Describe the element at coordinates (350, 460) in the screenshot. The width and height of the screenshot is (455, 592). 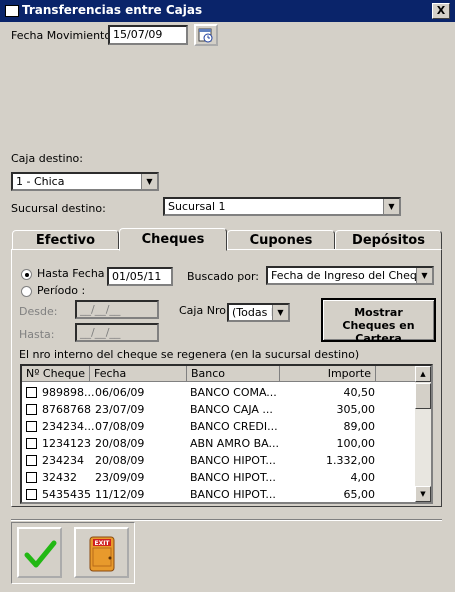
I see `cell-importe: 1.332,00` at that location.